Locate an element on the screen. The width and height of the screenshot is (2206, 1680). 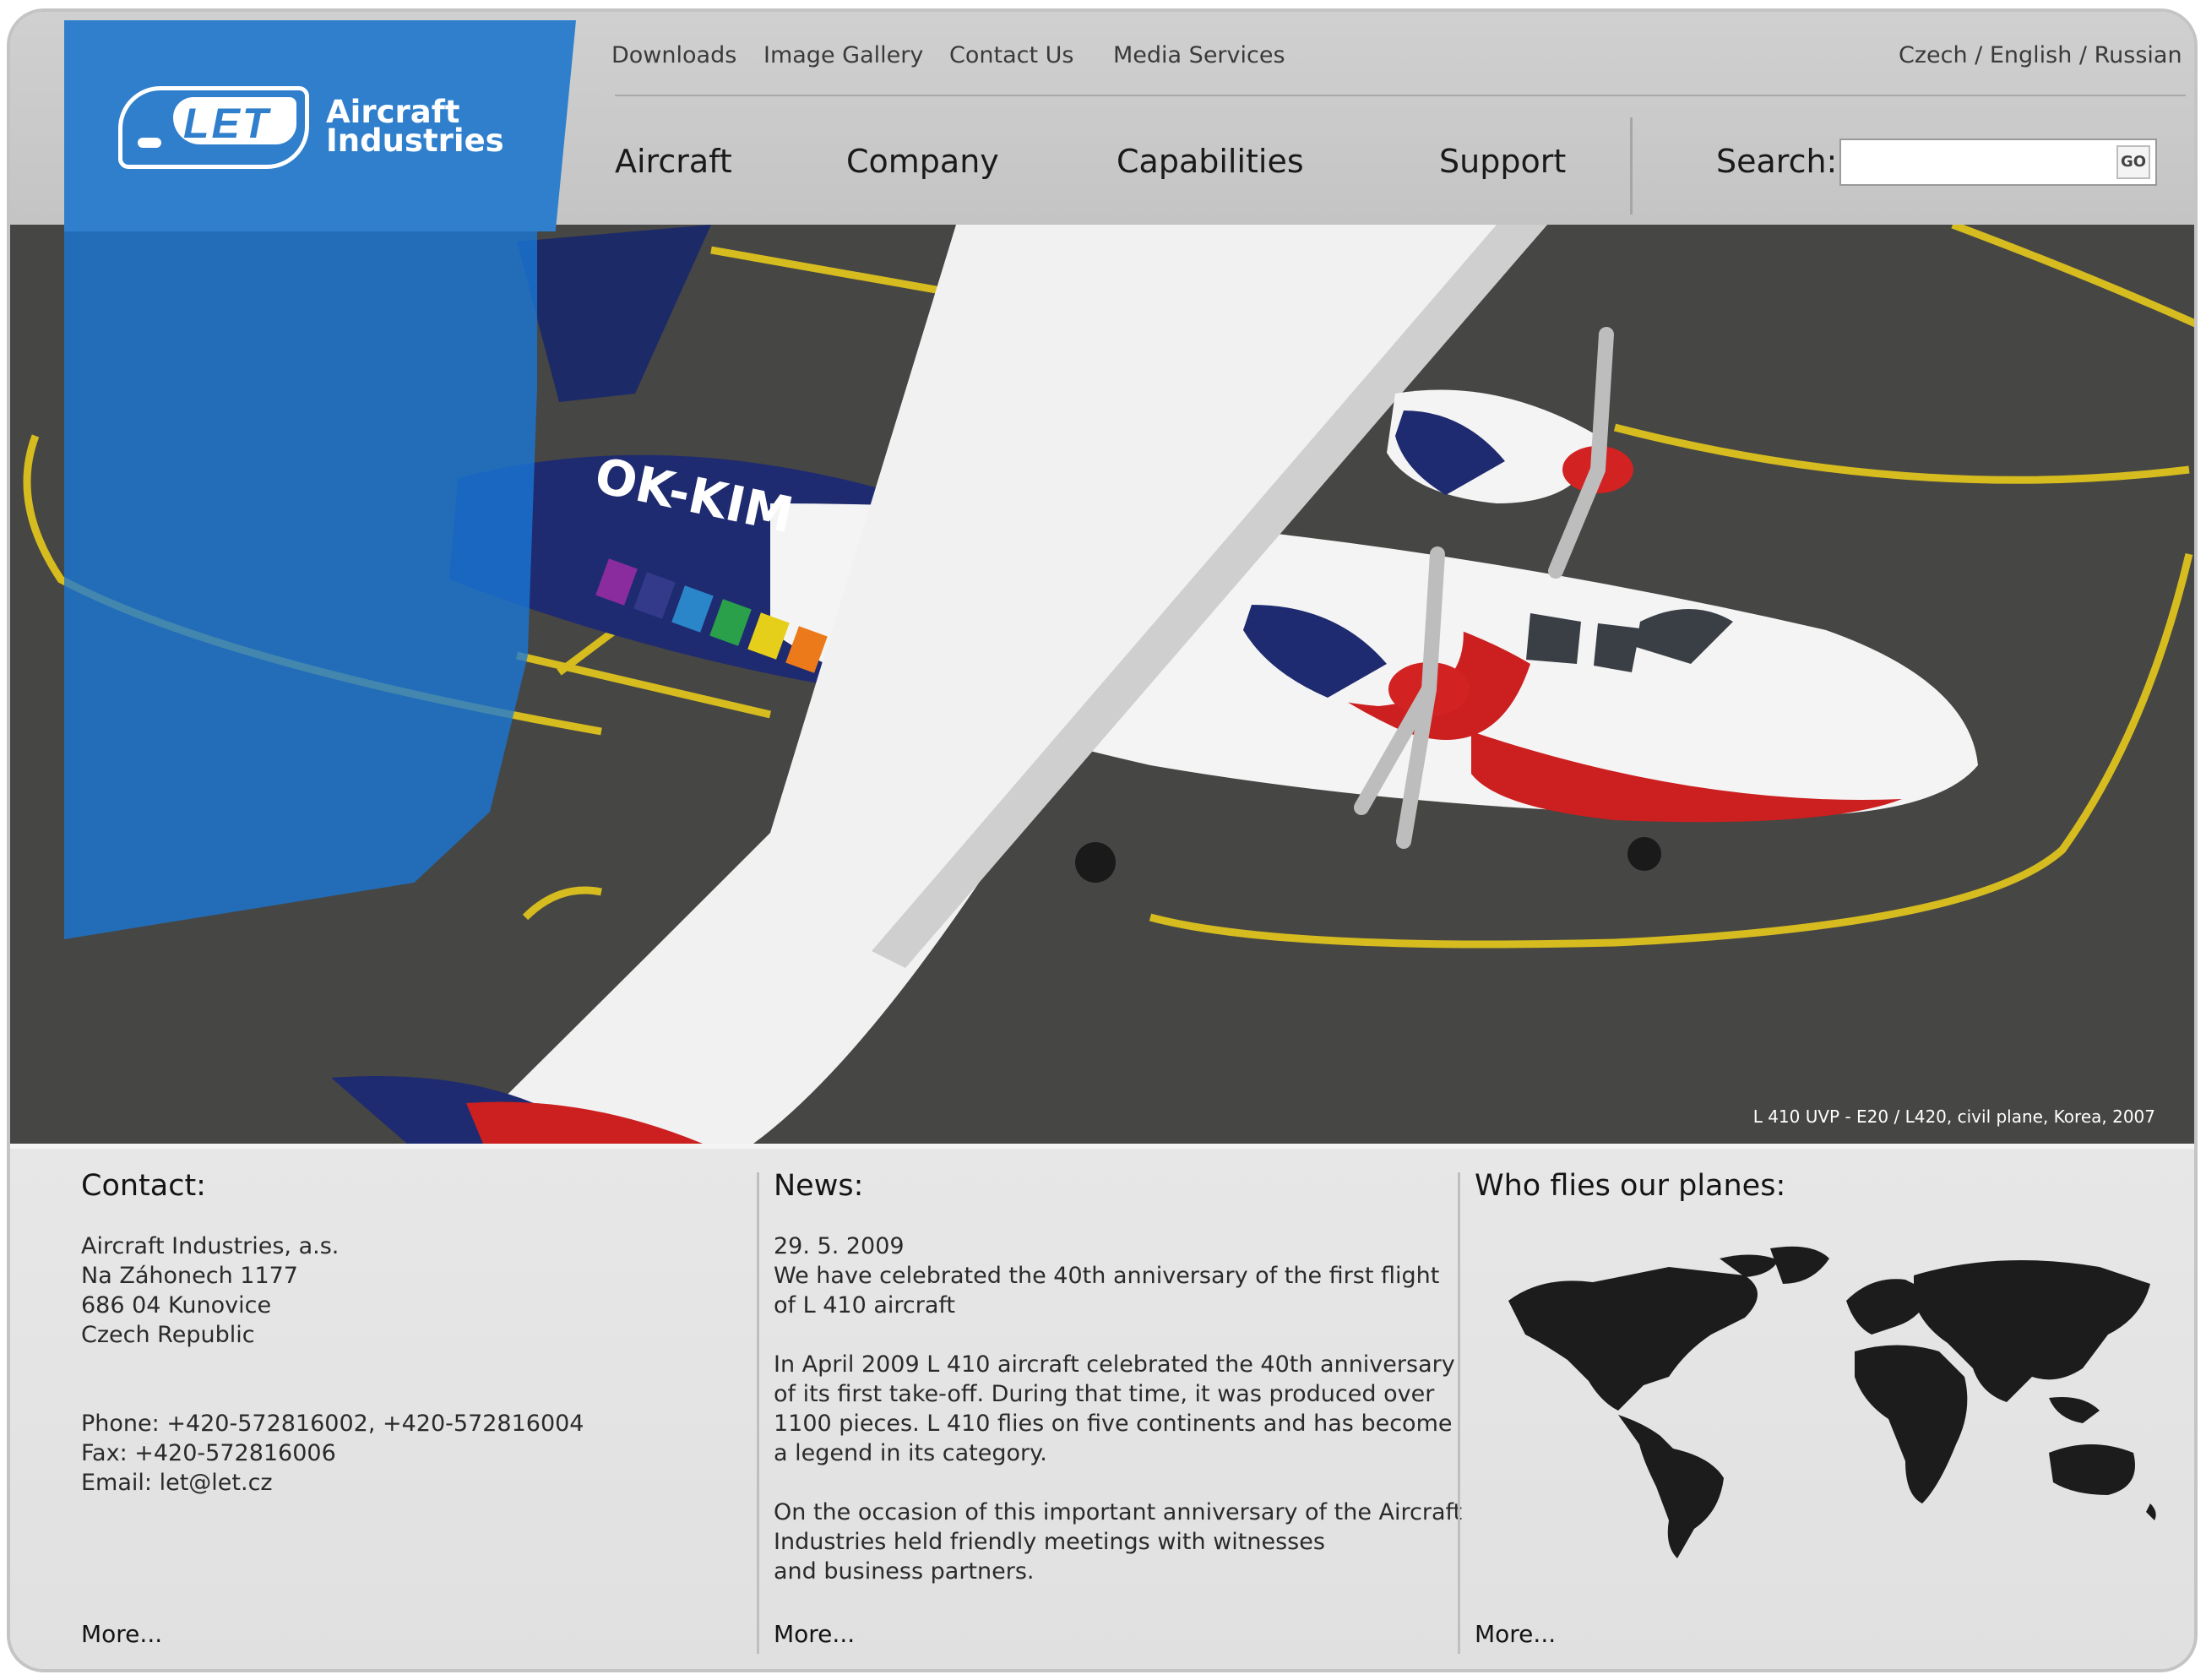
contact-city: 686 04 Kunovice is located at coordinates (176, 1305).